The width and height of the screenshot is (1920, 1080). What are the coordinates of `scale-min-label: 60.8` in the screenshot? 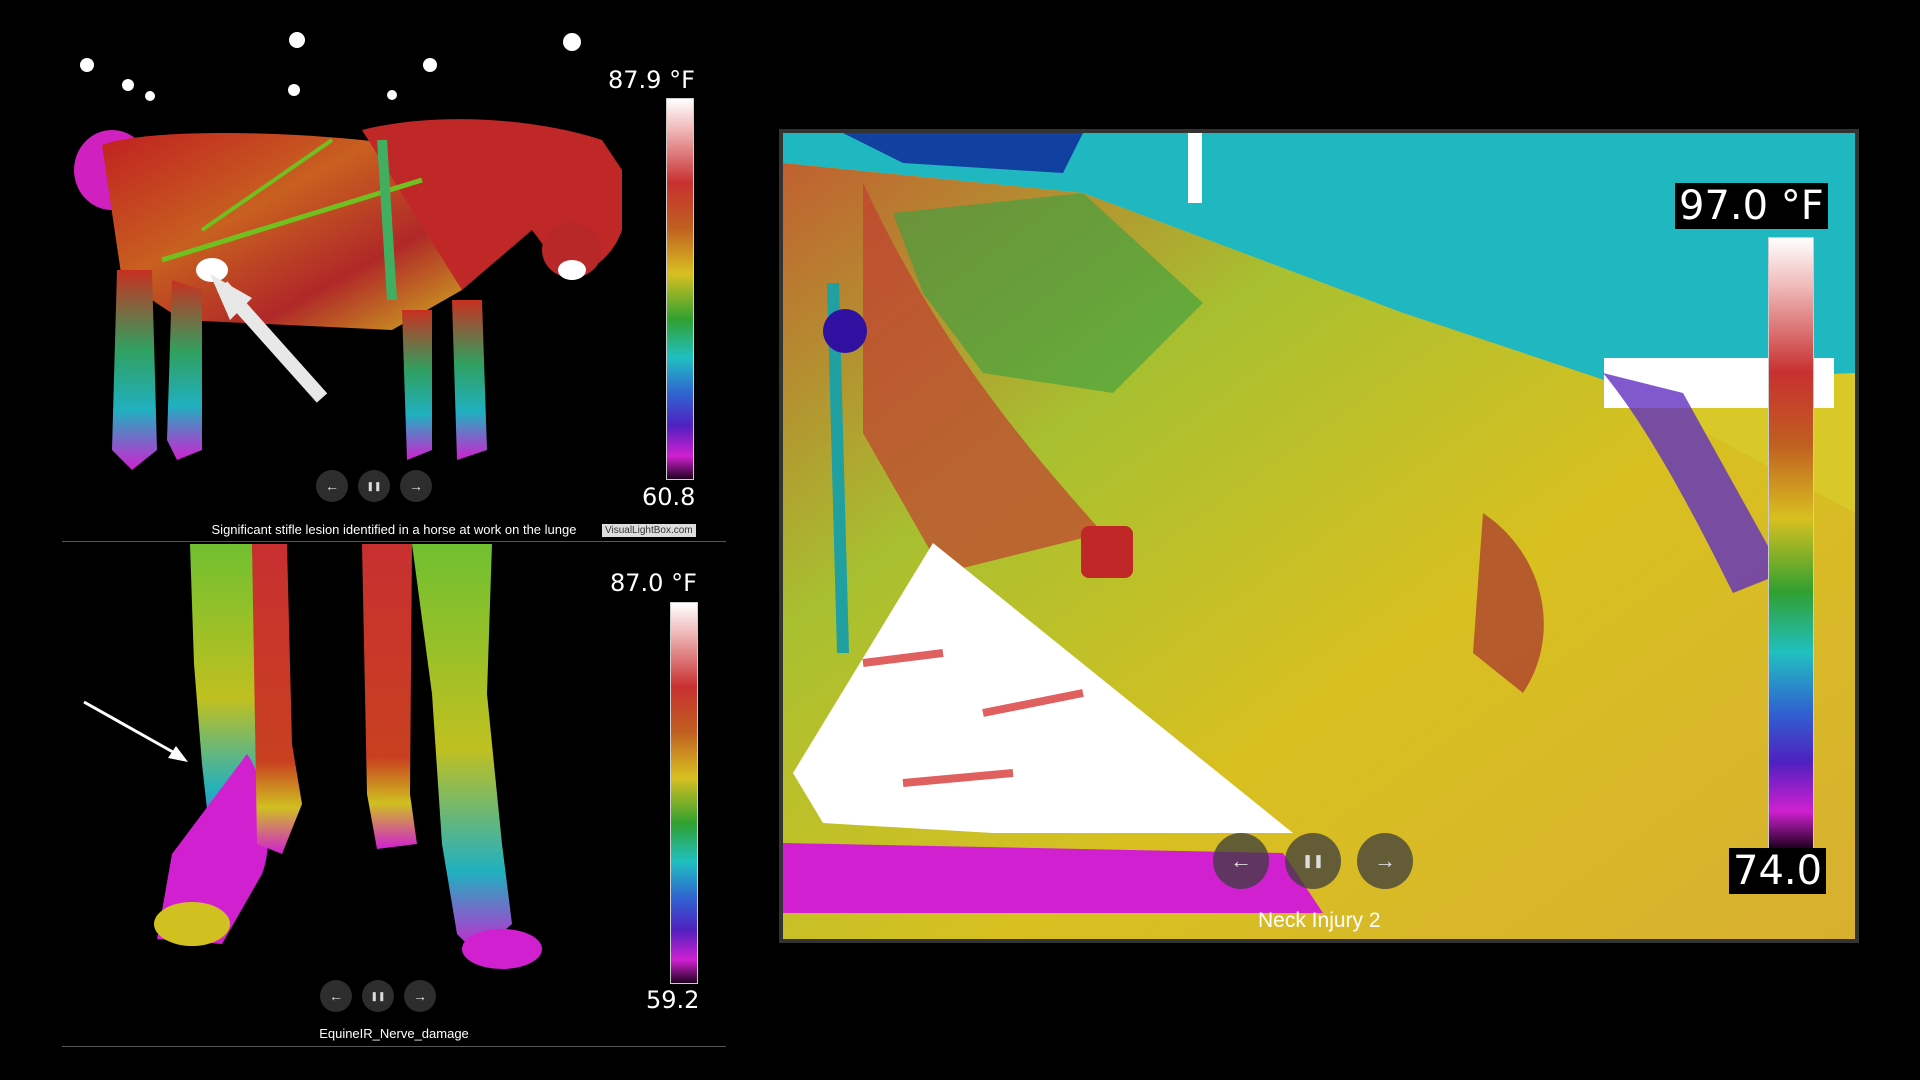 It's located at (669, 497).